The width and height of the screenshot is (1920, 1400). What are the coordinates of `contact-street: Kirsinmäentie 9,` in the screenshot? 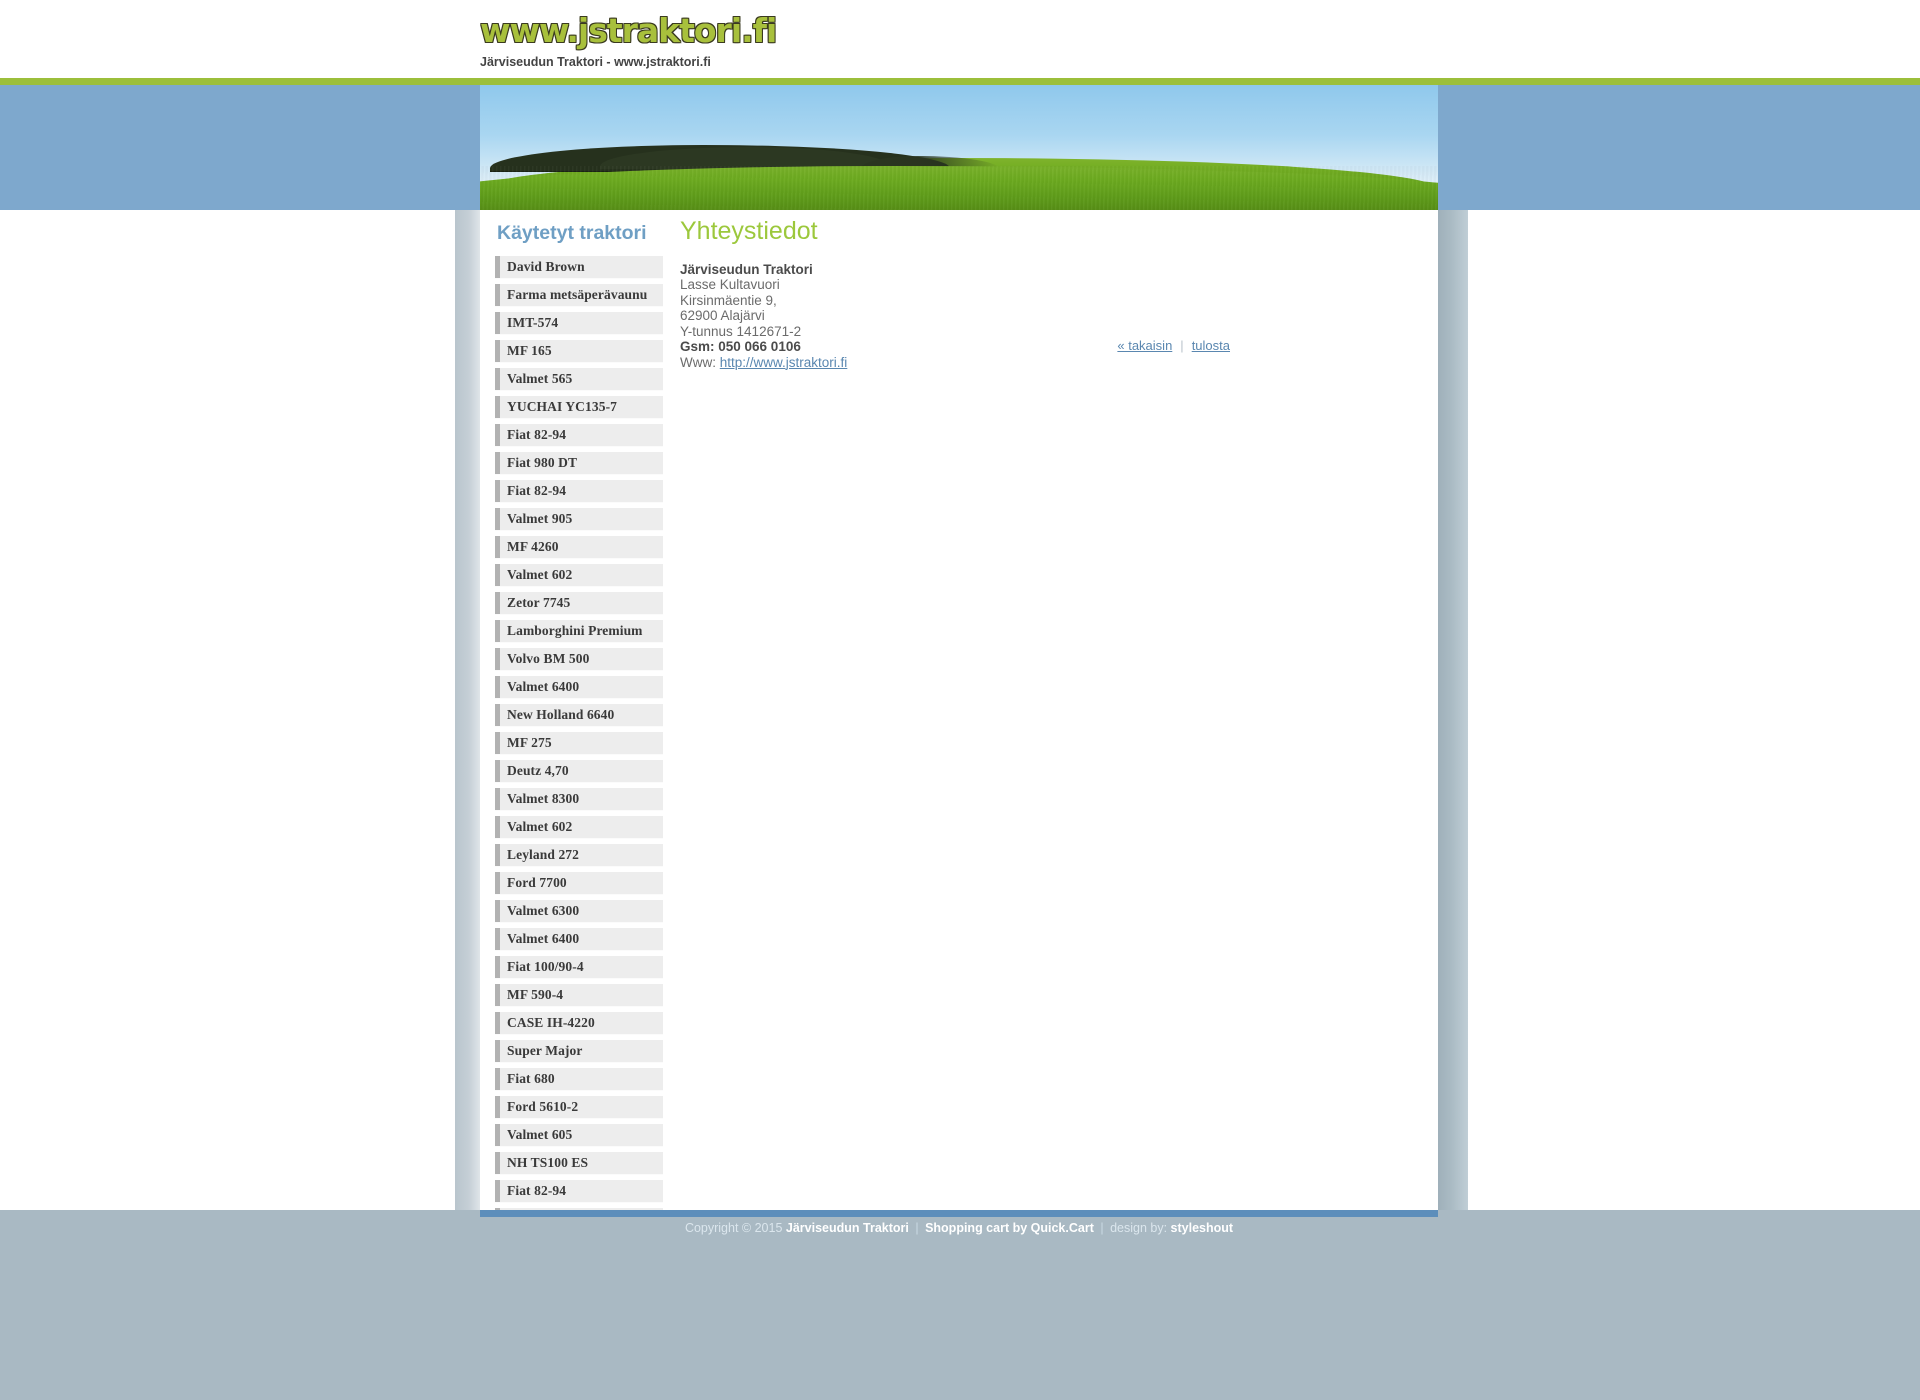 It's located at (728, 300).